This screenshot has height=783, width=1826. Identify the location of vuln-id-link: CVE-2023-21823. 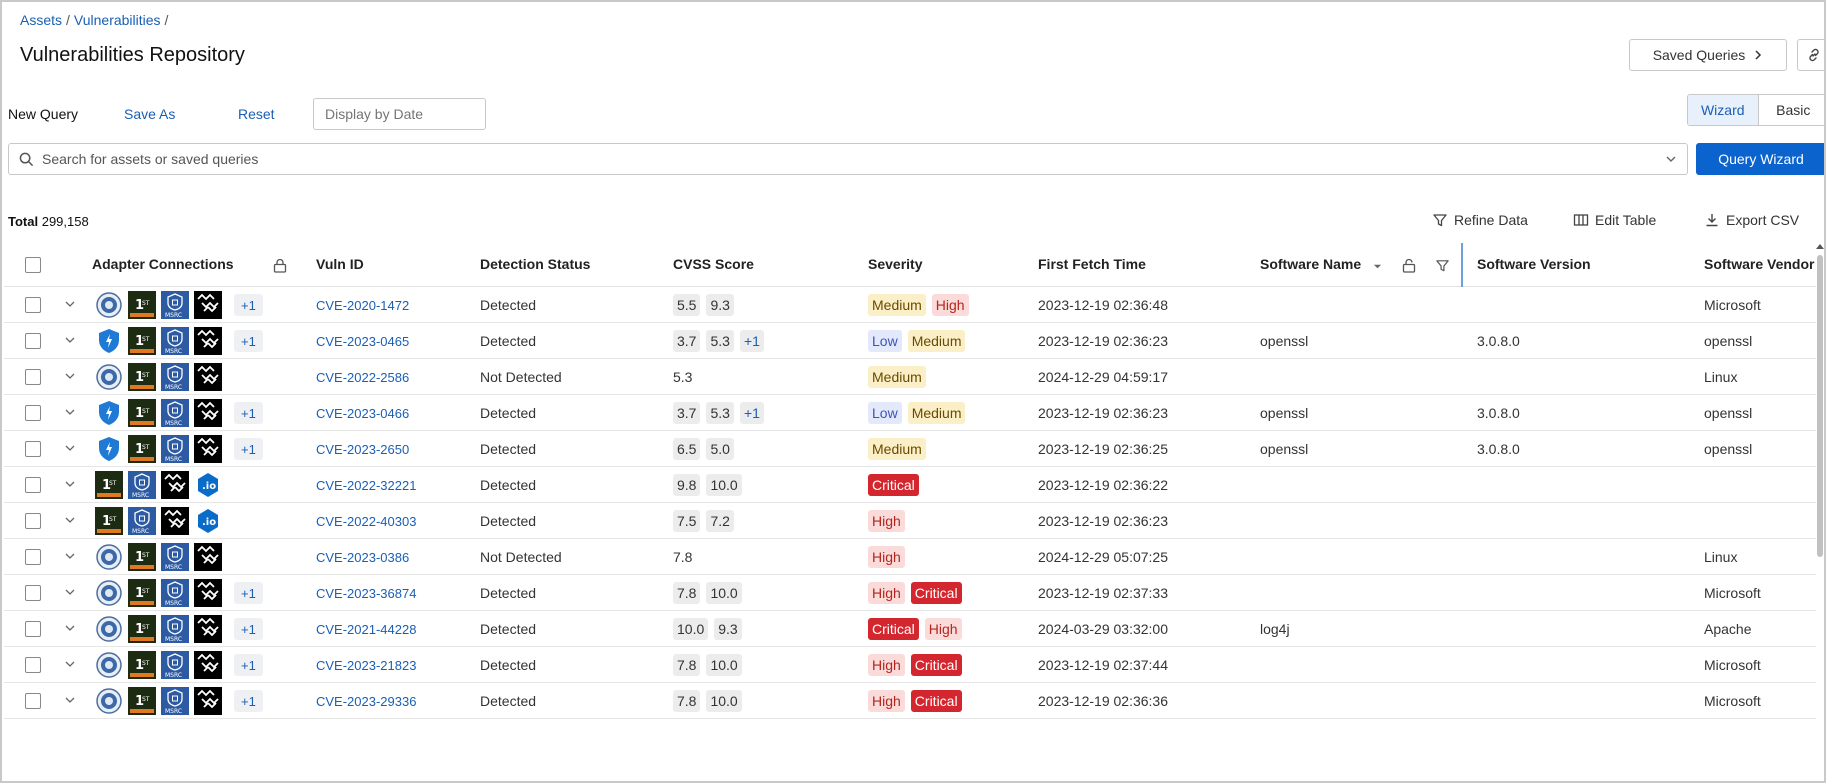
(366, 665).